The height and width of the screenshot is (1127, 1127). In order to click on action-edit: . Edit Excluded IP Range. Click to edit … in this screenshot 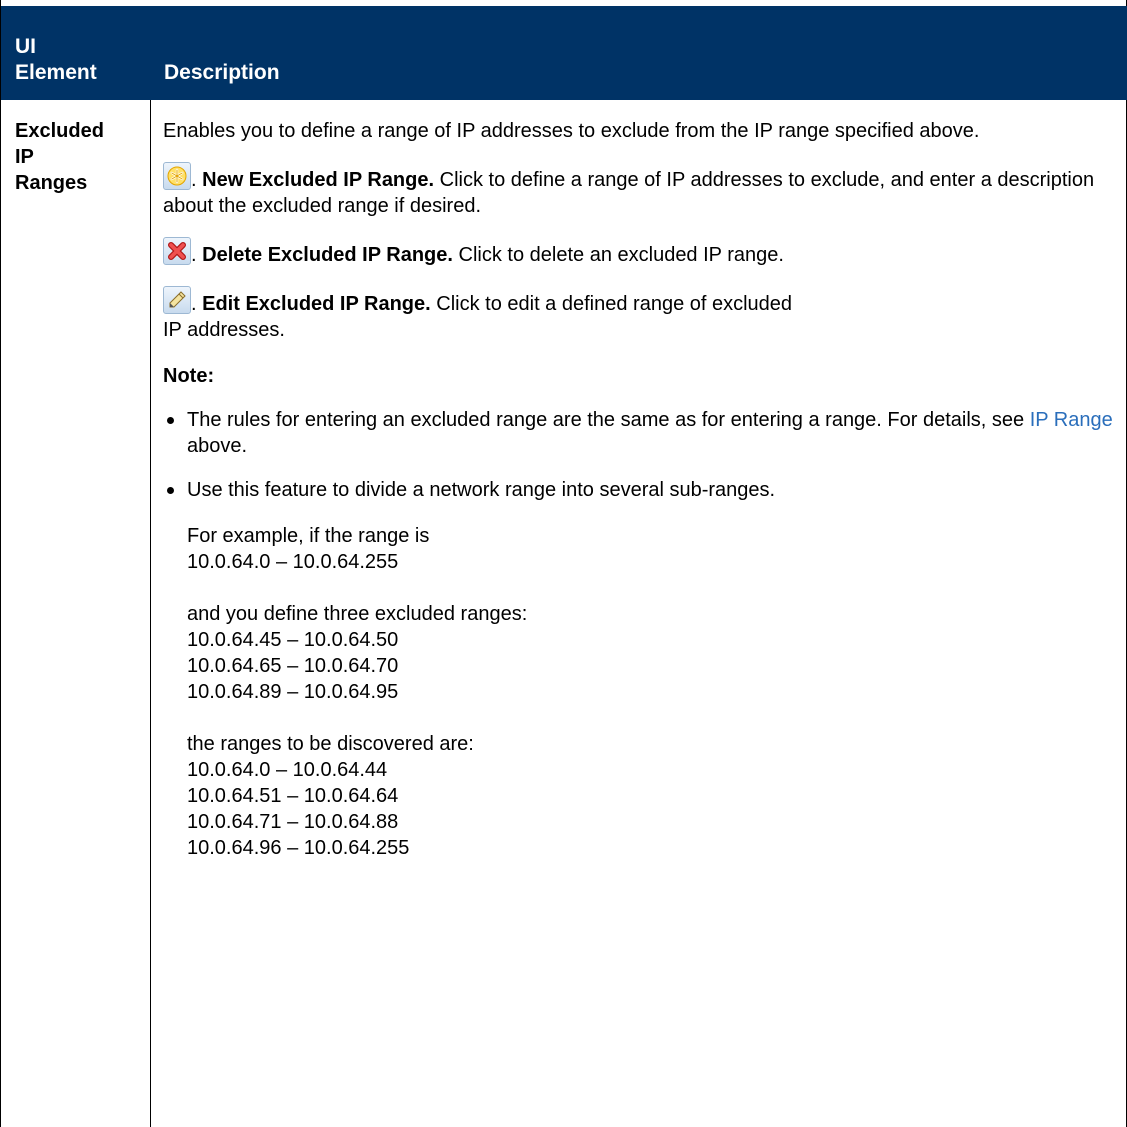, I will do `click(635, 314)`.